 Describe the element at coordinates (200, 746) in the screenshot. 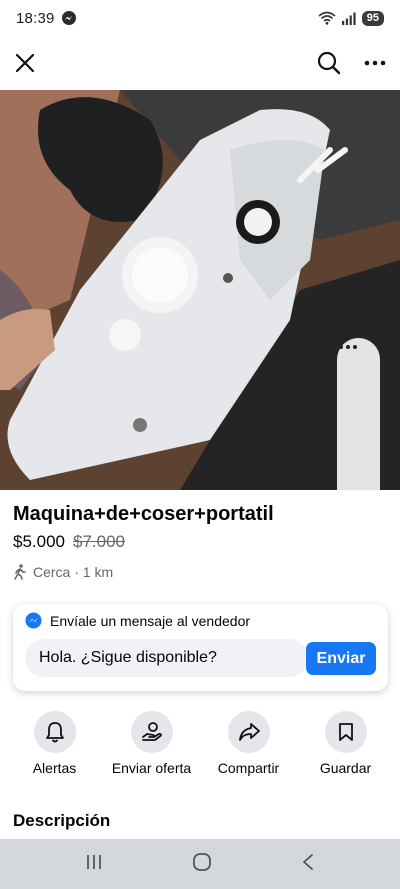

I see `action-row: Alertas Enviar oferta Compartir Guardar` at that location.